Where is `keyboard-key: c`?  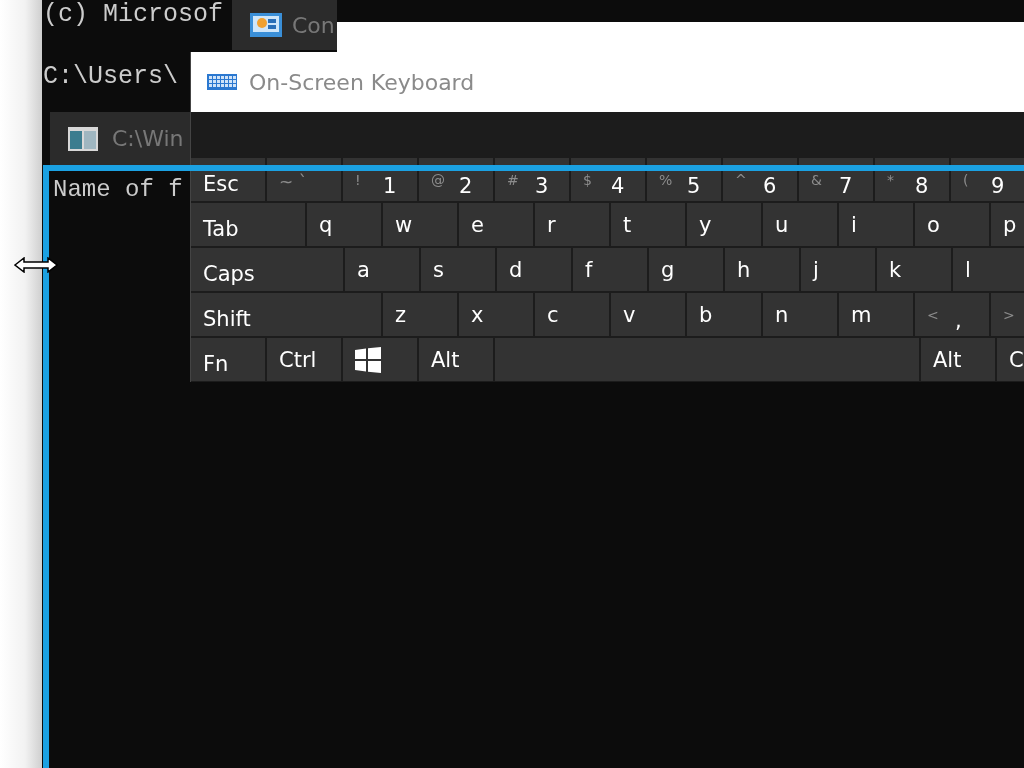 keyboard-key: c is located at coordinates (572, 314).